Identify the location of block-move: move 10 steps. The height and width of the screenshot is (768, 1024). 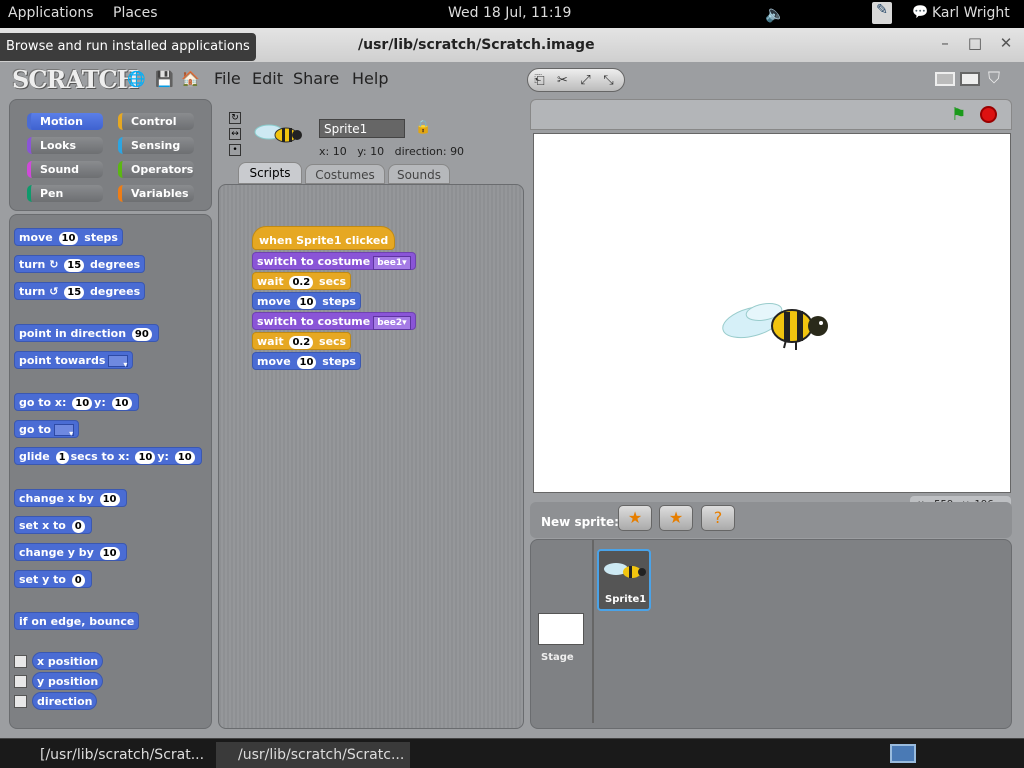
(68, 237).